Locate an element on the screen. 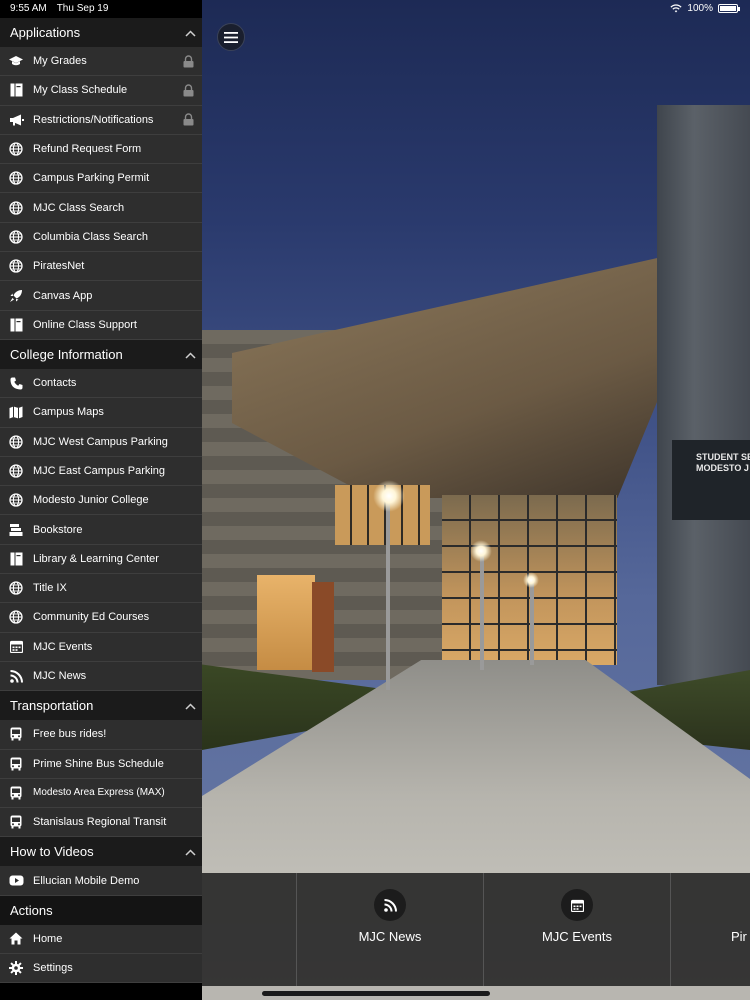 The height and width of the screenshot is (1000, 750). building-sign-text: STUDENT SE MODESTO J is located at coordinates (723, 462).